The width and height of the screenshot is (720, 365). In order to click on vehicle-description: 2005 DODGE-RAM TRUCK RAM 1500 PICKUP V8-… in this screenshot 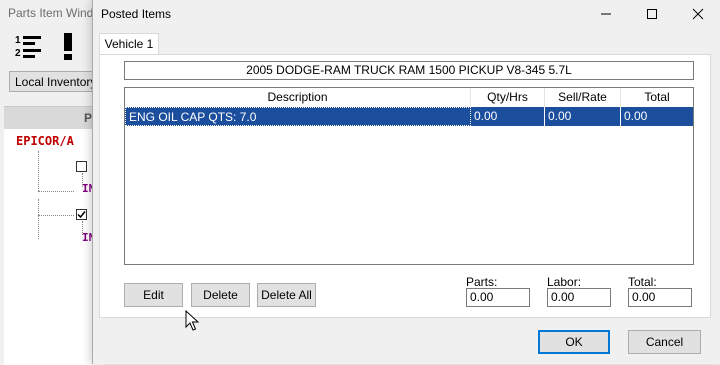, I will do `click(409, 70)`.